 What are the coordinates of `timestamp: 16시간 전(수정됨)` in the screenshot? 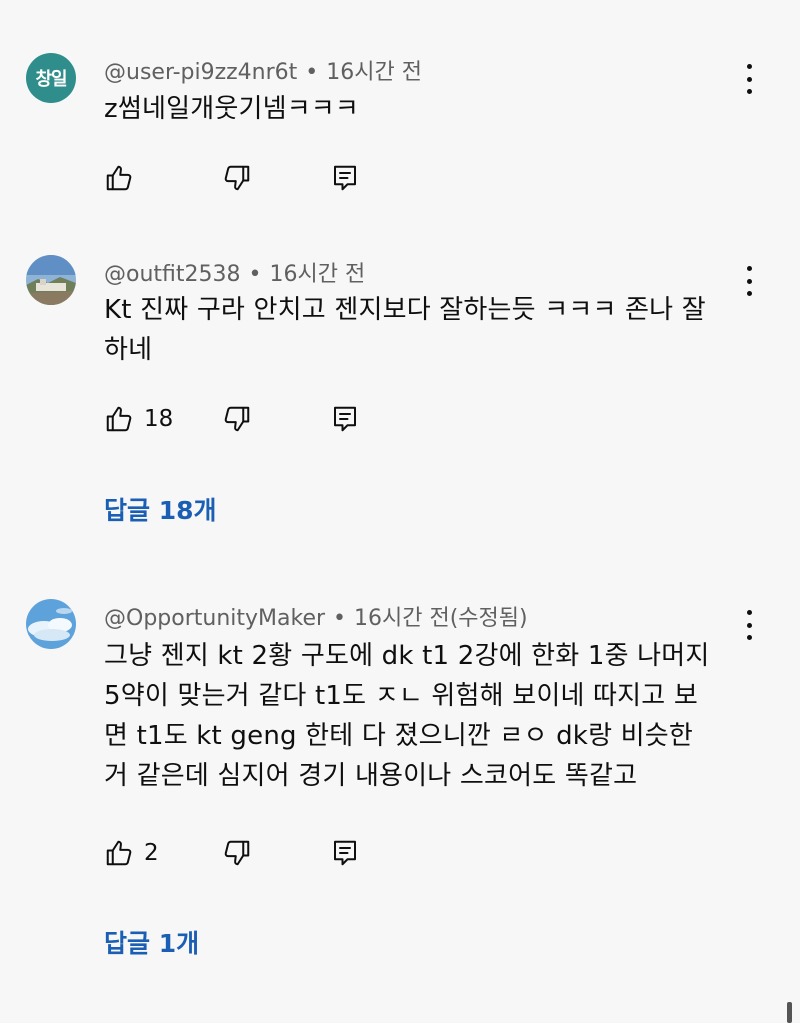 It's located at (441, 618).